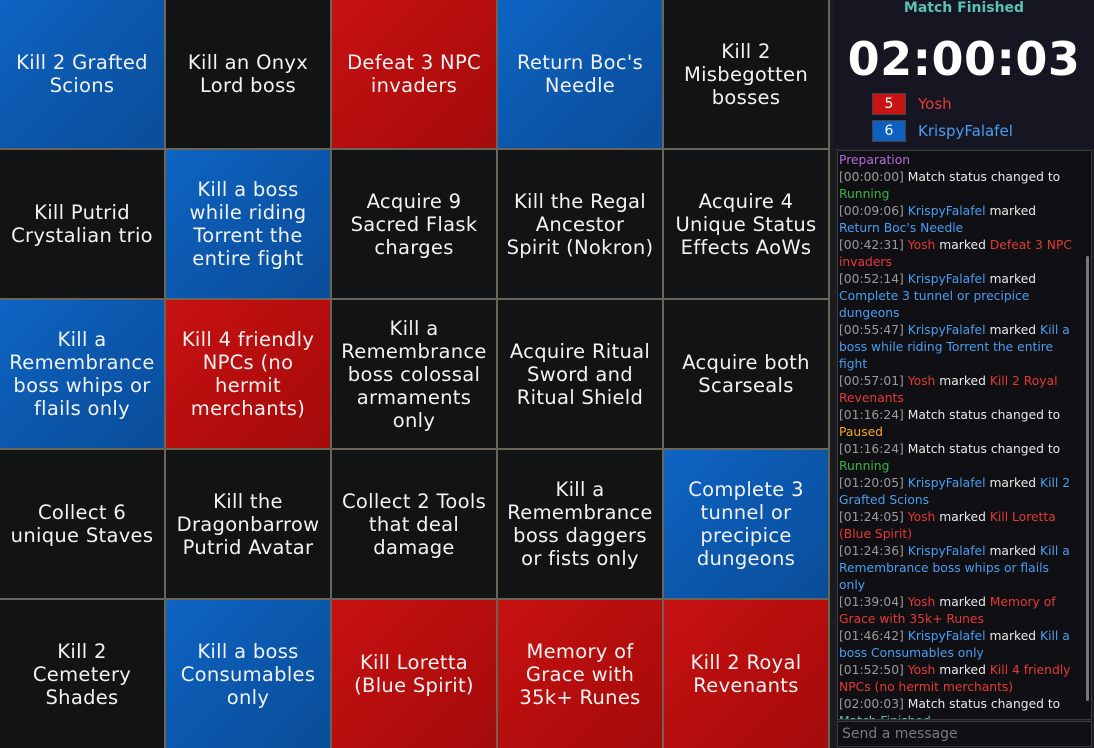 This screenshot has height=748, width=1094. I want to click on board-cell: Kill a boss Consumables only, so click(248, 674).